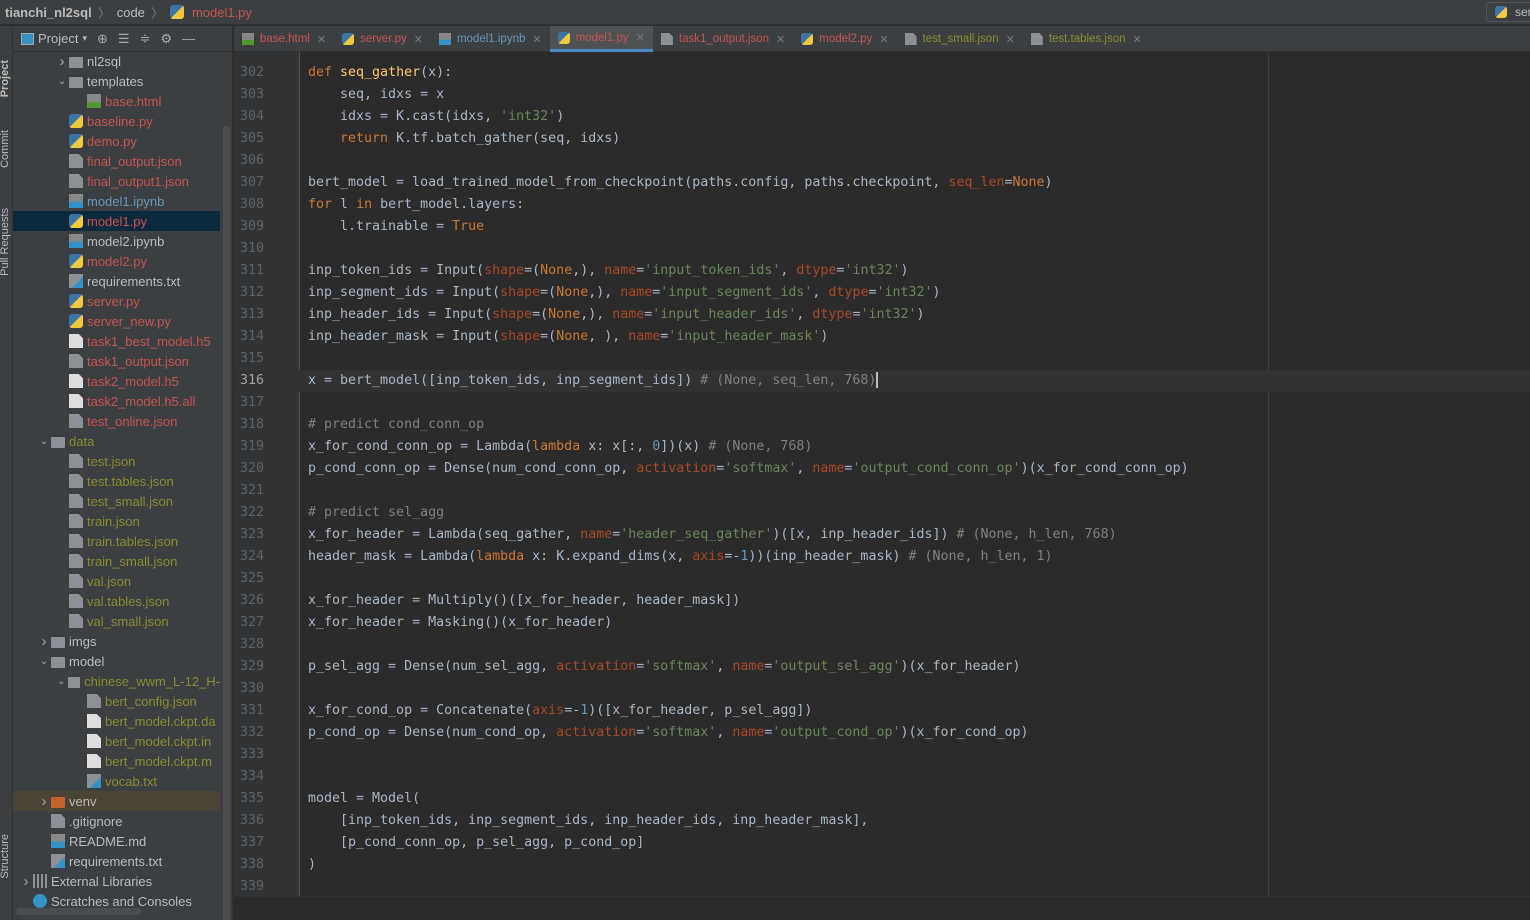  I want to click on tree-item: final_output1.json, so click(116, 181).